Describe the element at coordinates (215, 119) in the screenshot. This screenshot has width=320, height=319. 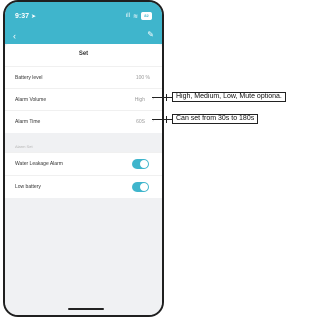
I see `time-callout: Can set from 30s to 180s` at that location.